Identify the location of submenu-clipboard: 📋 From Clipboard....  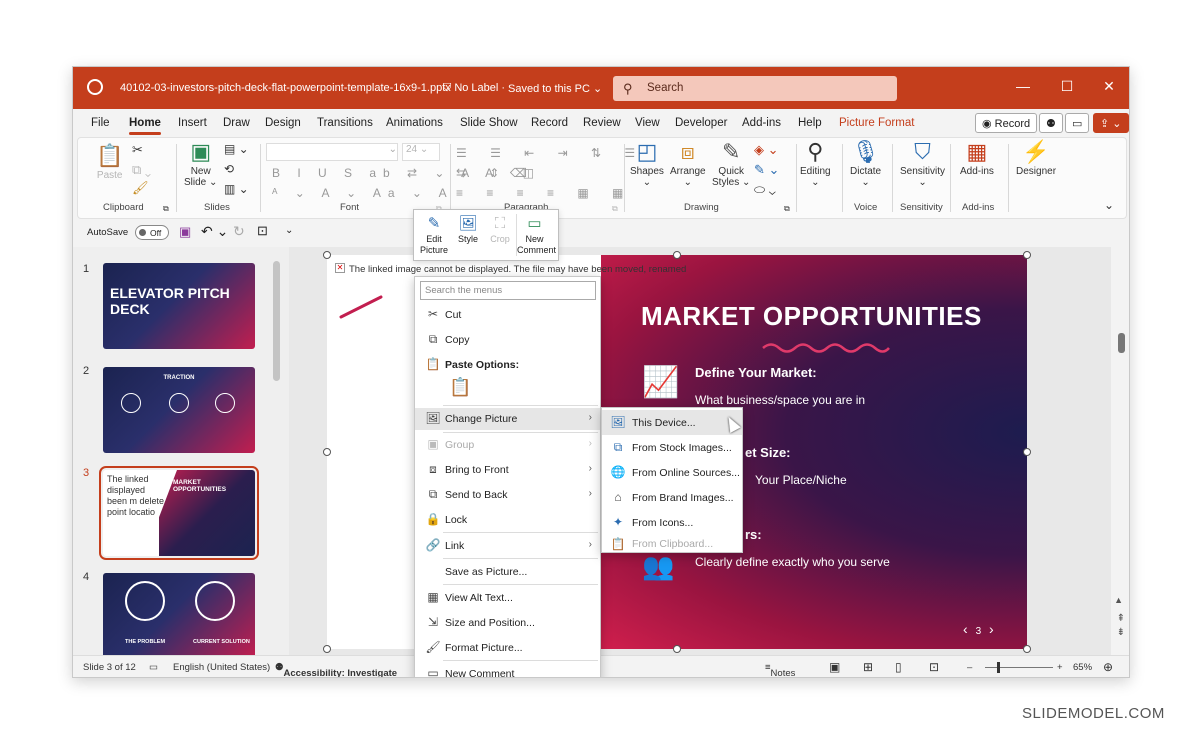
(672, 544).